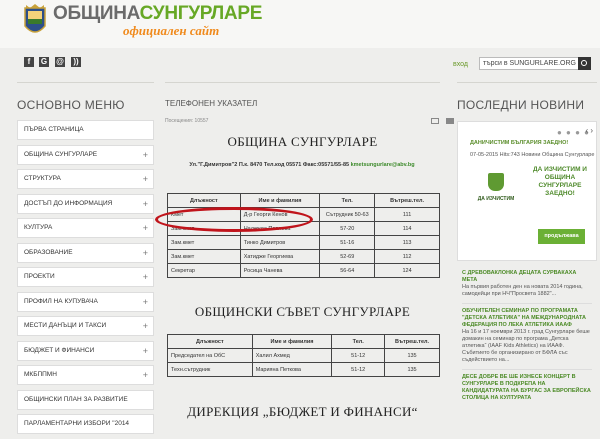 The width and height of the screenshot is (600, 439). Describe the element at coordinates (435, 121) in the screenshot. I see `email-icon` at that location.